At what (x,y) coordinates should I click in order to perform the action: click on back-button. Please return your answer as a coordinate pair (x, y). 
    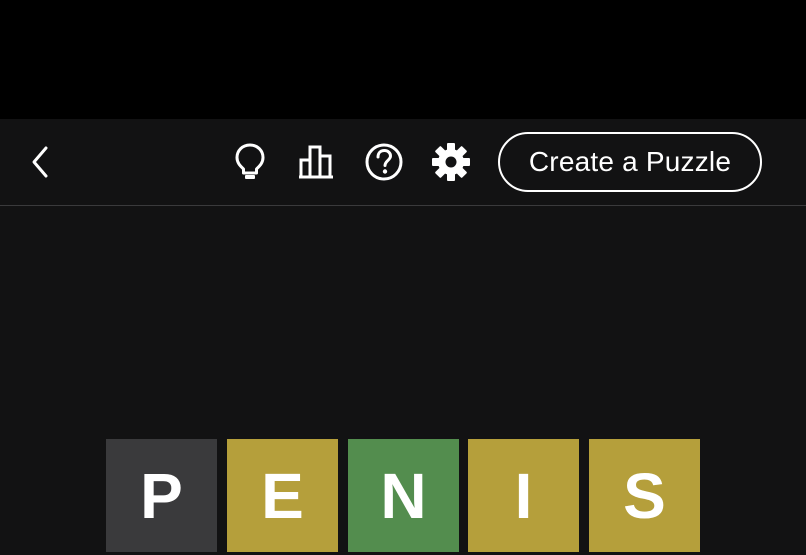
    Looking at the image, I should click on (40, 162).